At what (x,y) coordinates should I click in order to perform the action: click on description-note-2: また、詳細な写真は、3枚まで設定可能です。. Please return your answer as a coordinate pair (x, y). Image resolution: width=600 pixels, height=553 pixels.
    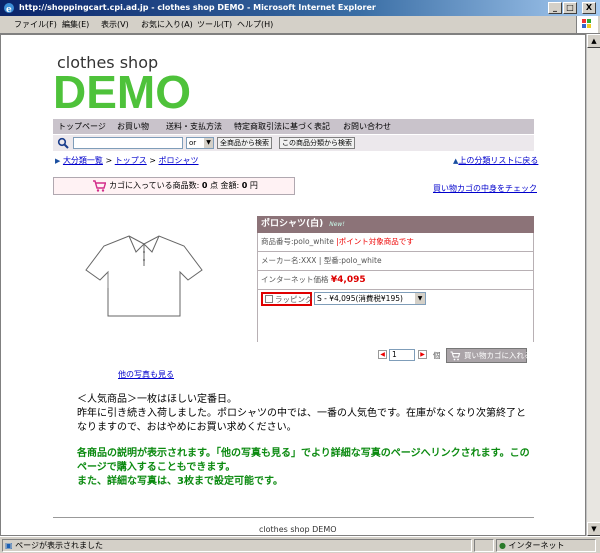
    Looking at the image, I should click on (180, 481).